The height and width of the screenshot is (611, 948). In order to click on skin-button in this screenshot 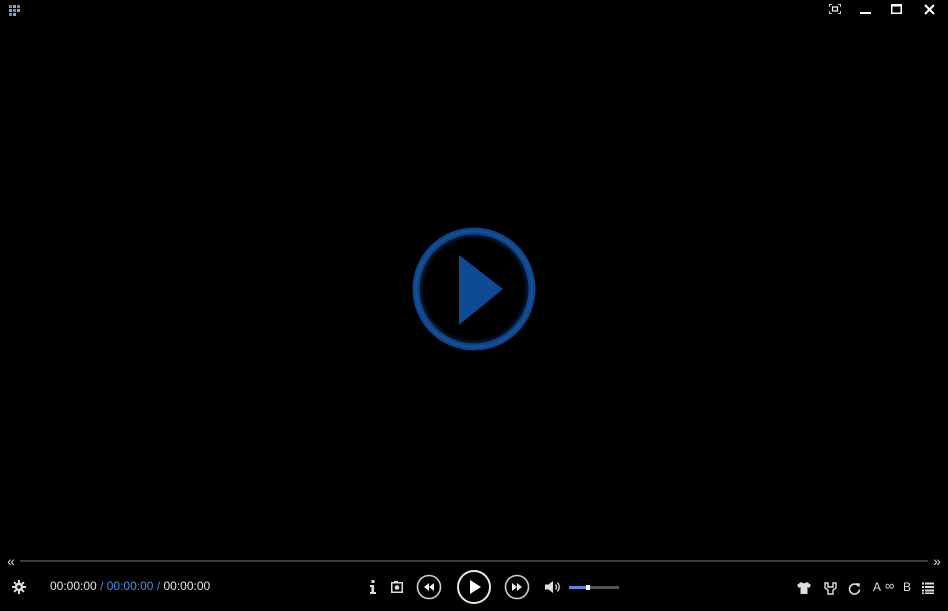, I will do `click(804, 588)`.